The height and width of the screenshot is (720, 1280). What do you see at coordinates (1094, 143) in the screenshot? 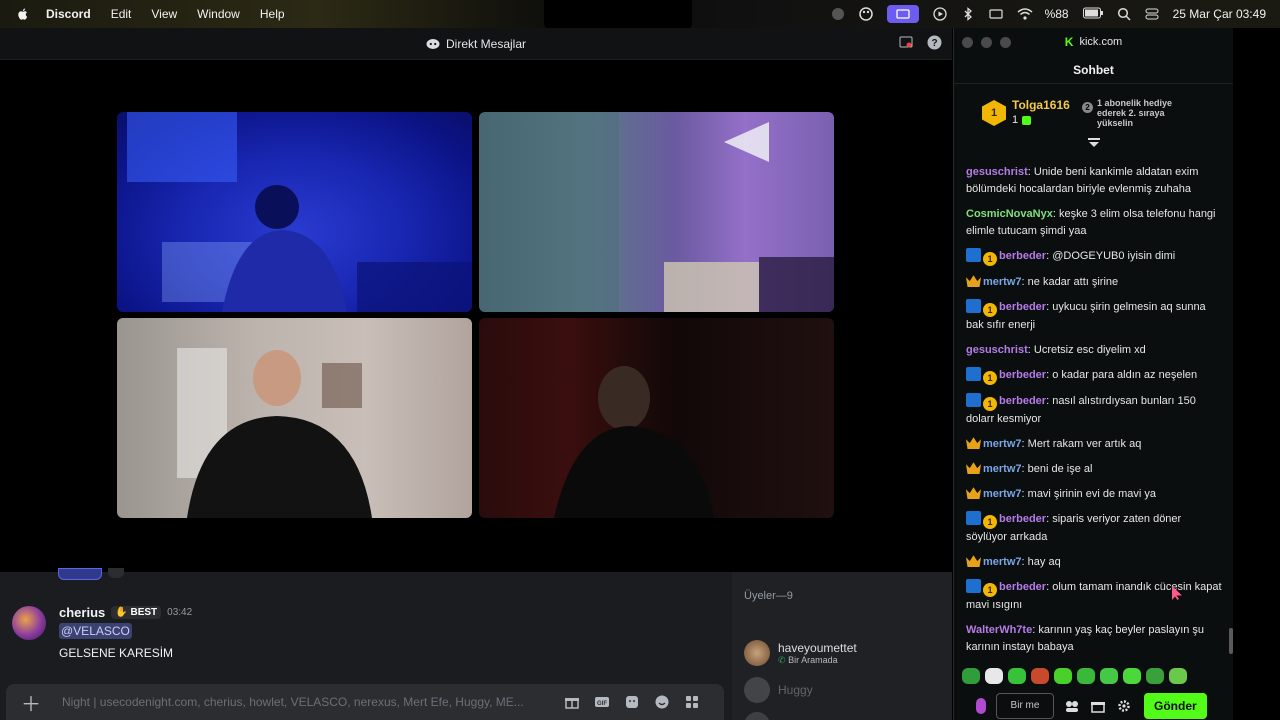
I see `expand-leaderboard-icon` at bounding box center [1094, 143].